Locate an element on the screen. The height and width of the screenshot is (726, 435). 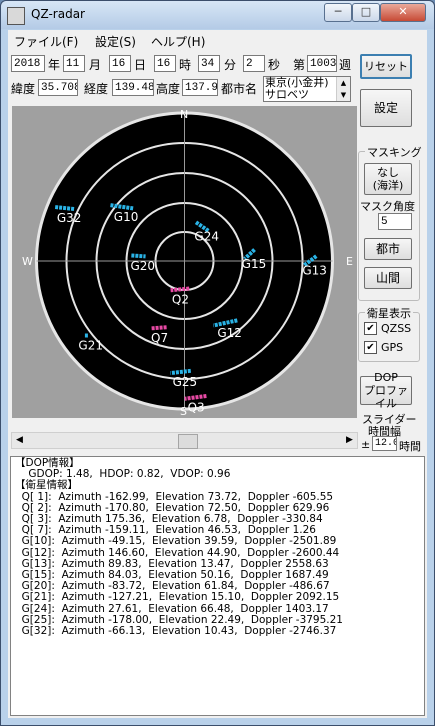
month-field: 11 is located at coordinates (74, 63).